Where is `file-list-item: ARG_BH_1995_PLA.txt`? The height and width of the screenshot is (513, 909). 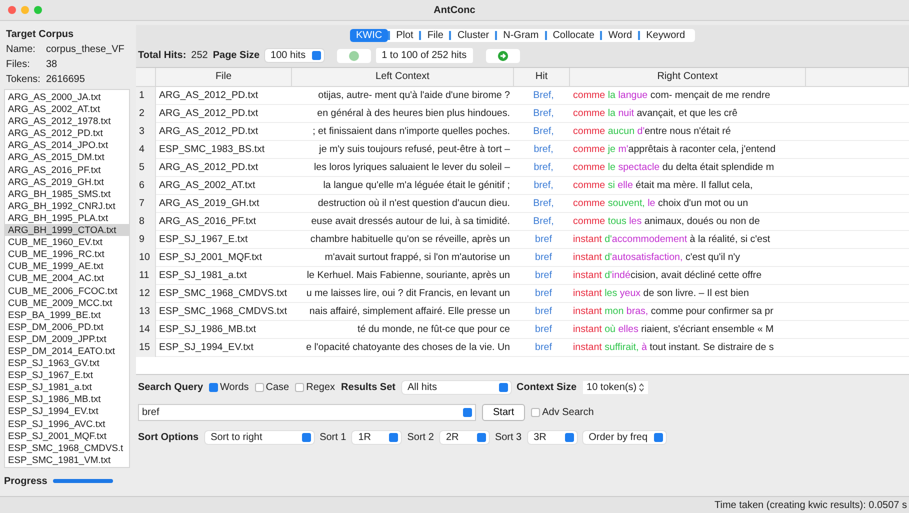
file-list-item: ARG_BH_1995_PLA.txt is located at coordinates (67, 218).